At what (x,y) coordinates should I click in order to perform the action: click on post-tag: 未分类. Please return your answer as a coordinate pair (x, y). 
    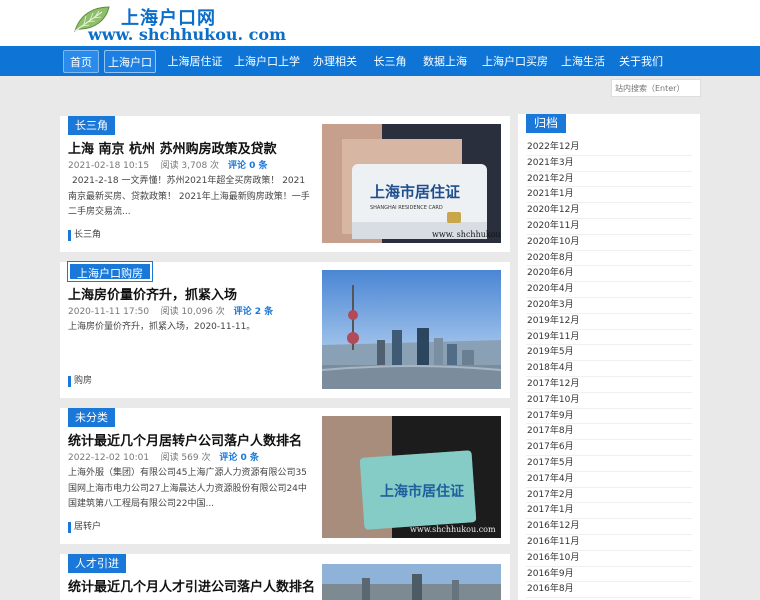
    Looking at the image, I should click on (91, 417).